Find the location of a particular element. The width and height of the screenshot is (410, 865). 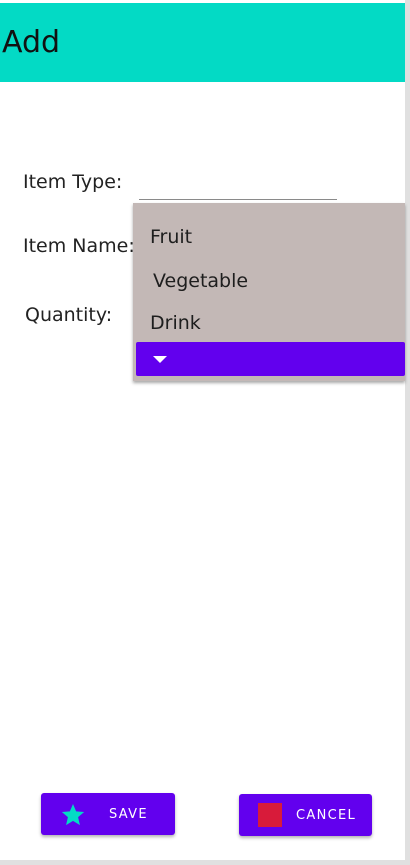

cancel-button: CANCEL is located at coordinates (305, 815).